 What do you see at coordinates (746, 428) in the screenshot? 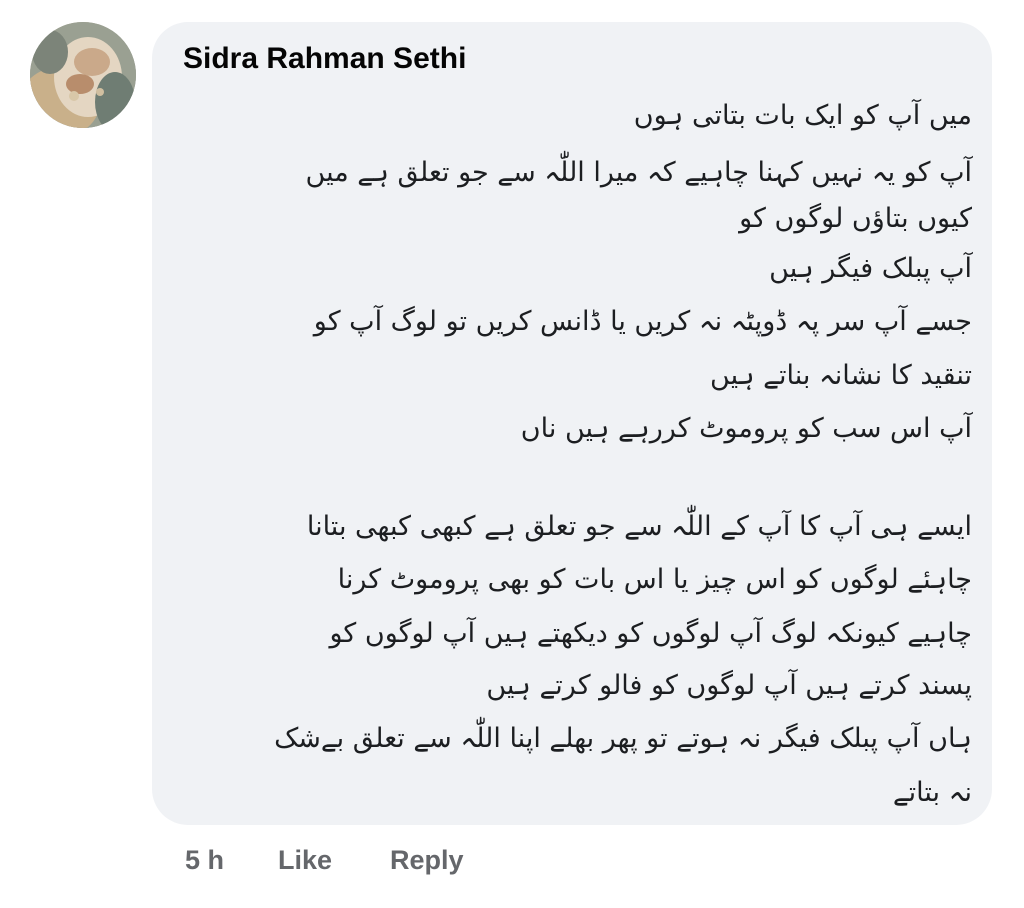
I see `comment-text-line: آپ اس سب کو پروموٹ کررہے ہیں ناں` at bounding box center [746, 428].